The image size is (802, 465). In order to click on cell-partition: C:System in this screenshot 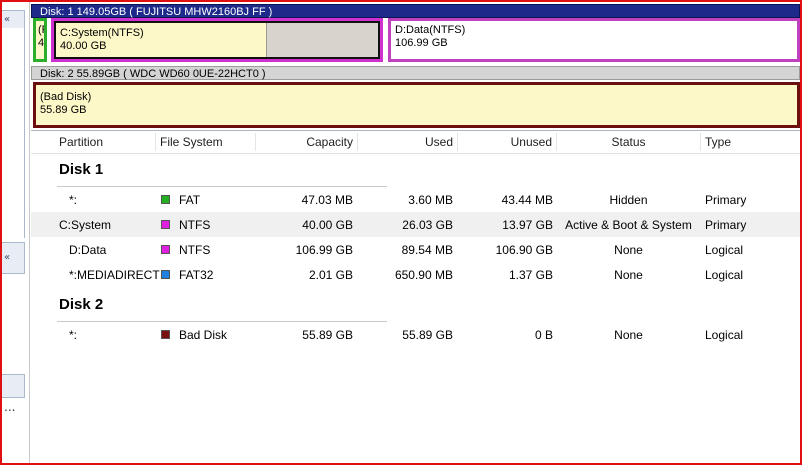, I will do `click(85, 225)`.